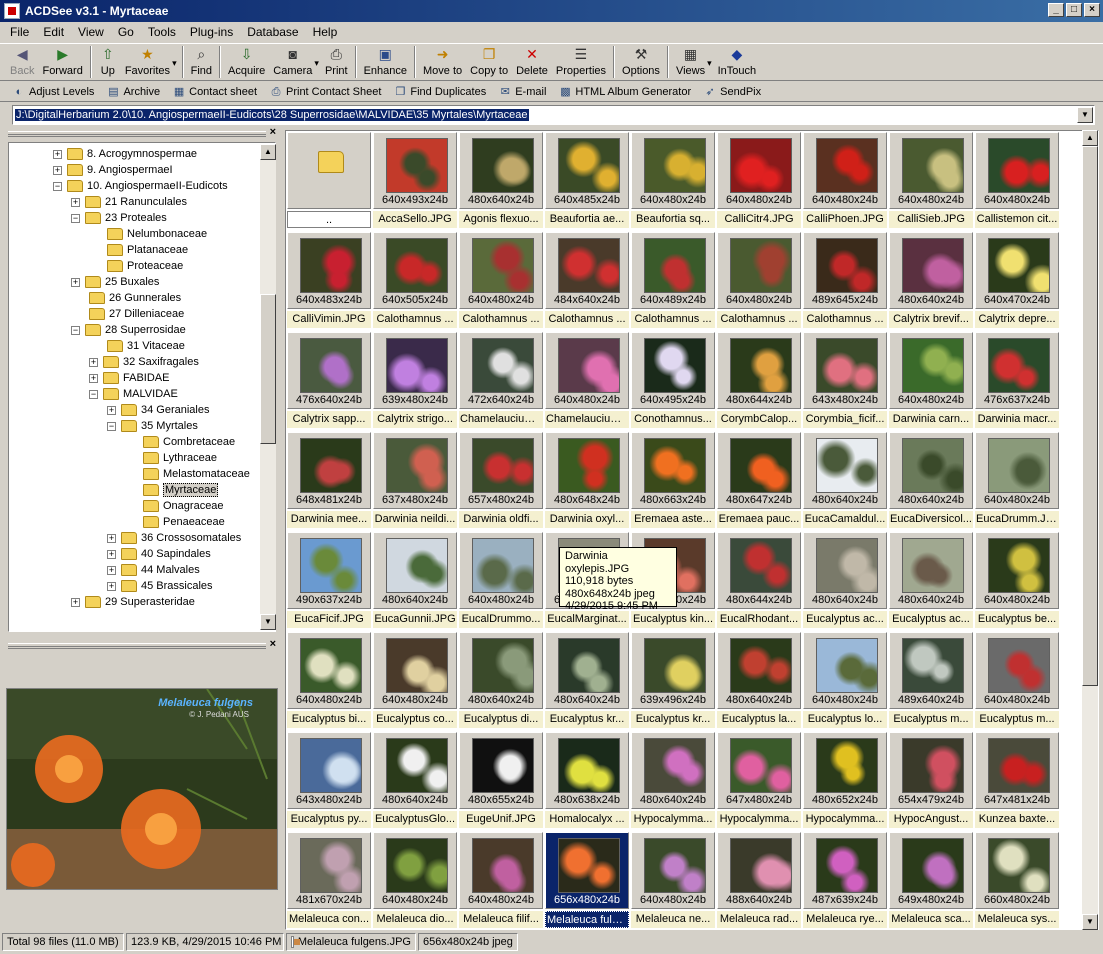 The width and height of the screenshot is (1103, 954). I want to click on tree-item-45-brassicales: +45 Brassicales, so click(160, 586).